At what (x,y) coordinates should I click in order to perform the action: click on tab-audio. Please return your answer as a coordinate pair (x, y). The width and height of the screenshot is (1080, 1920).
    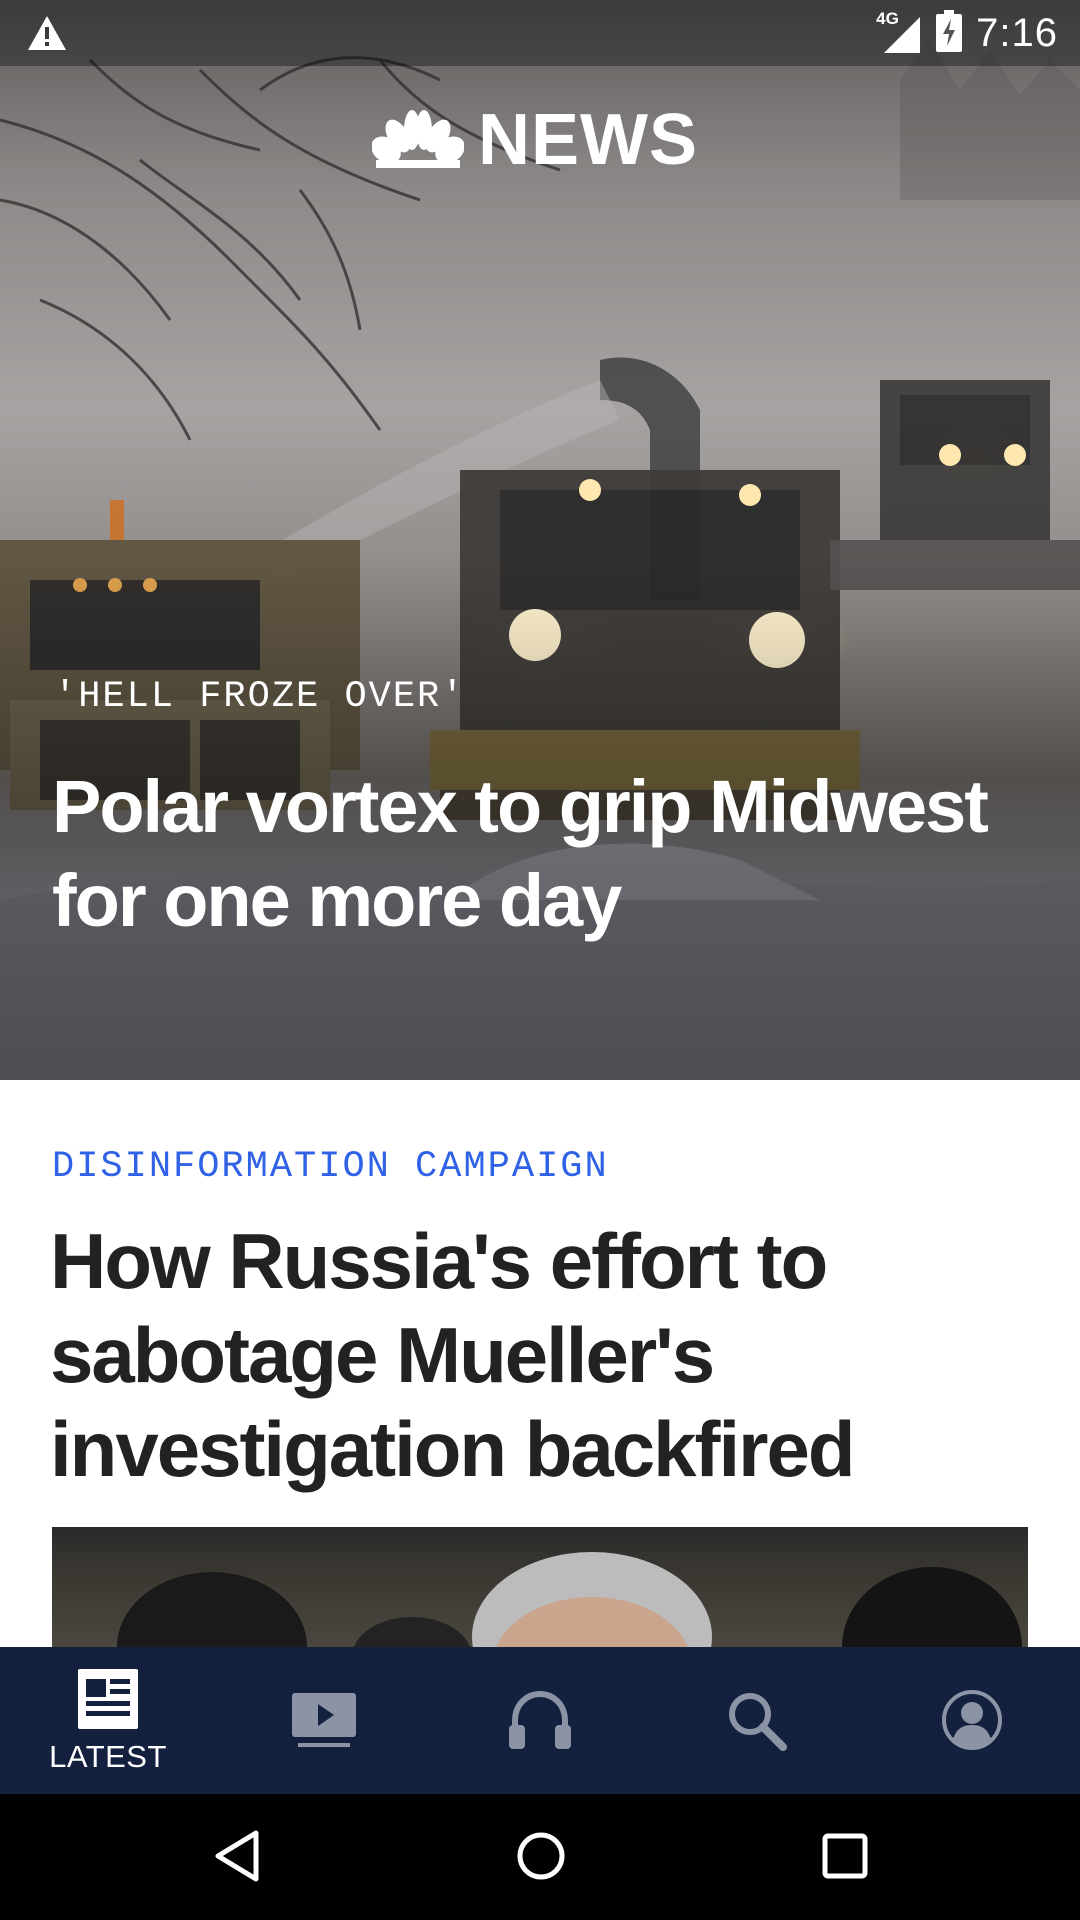
    Looking at the image, I should click on (540, 1720).